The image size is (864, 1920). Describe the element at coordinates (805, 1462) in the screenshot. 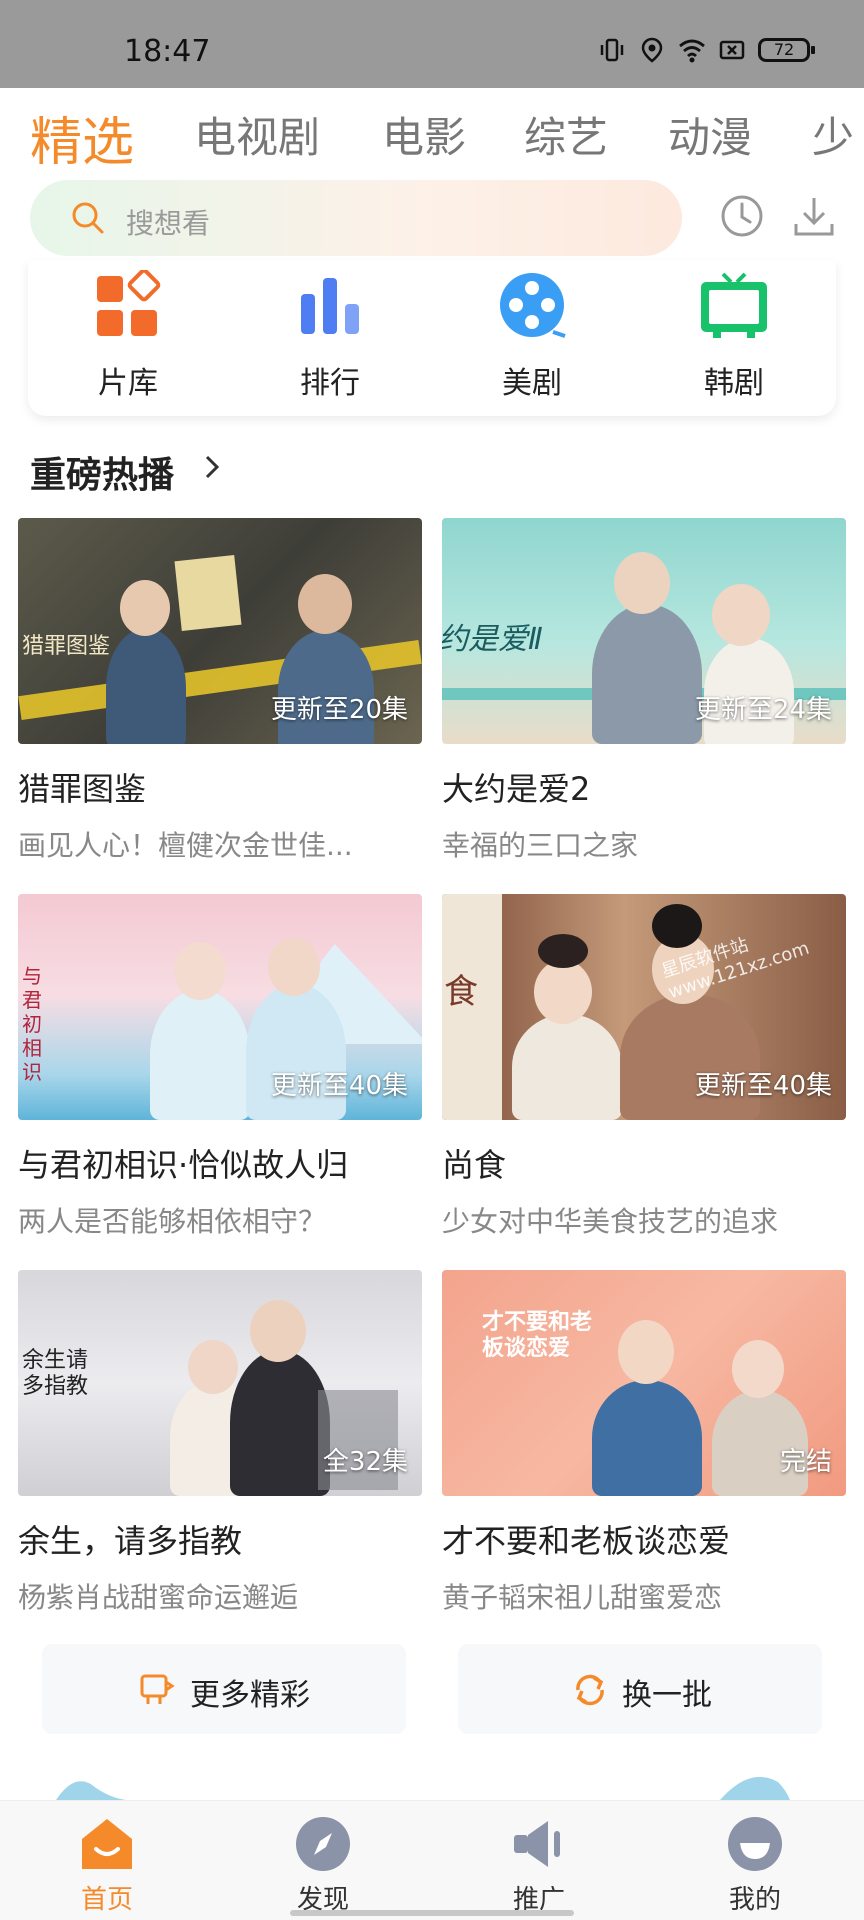

I see `episode-badge: 完结` at that location.